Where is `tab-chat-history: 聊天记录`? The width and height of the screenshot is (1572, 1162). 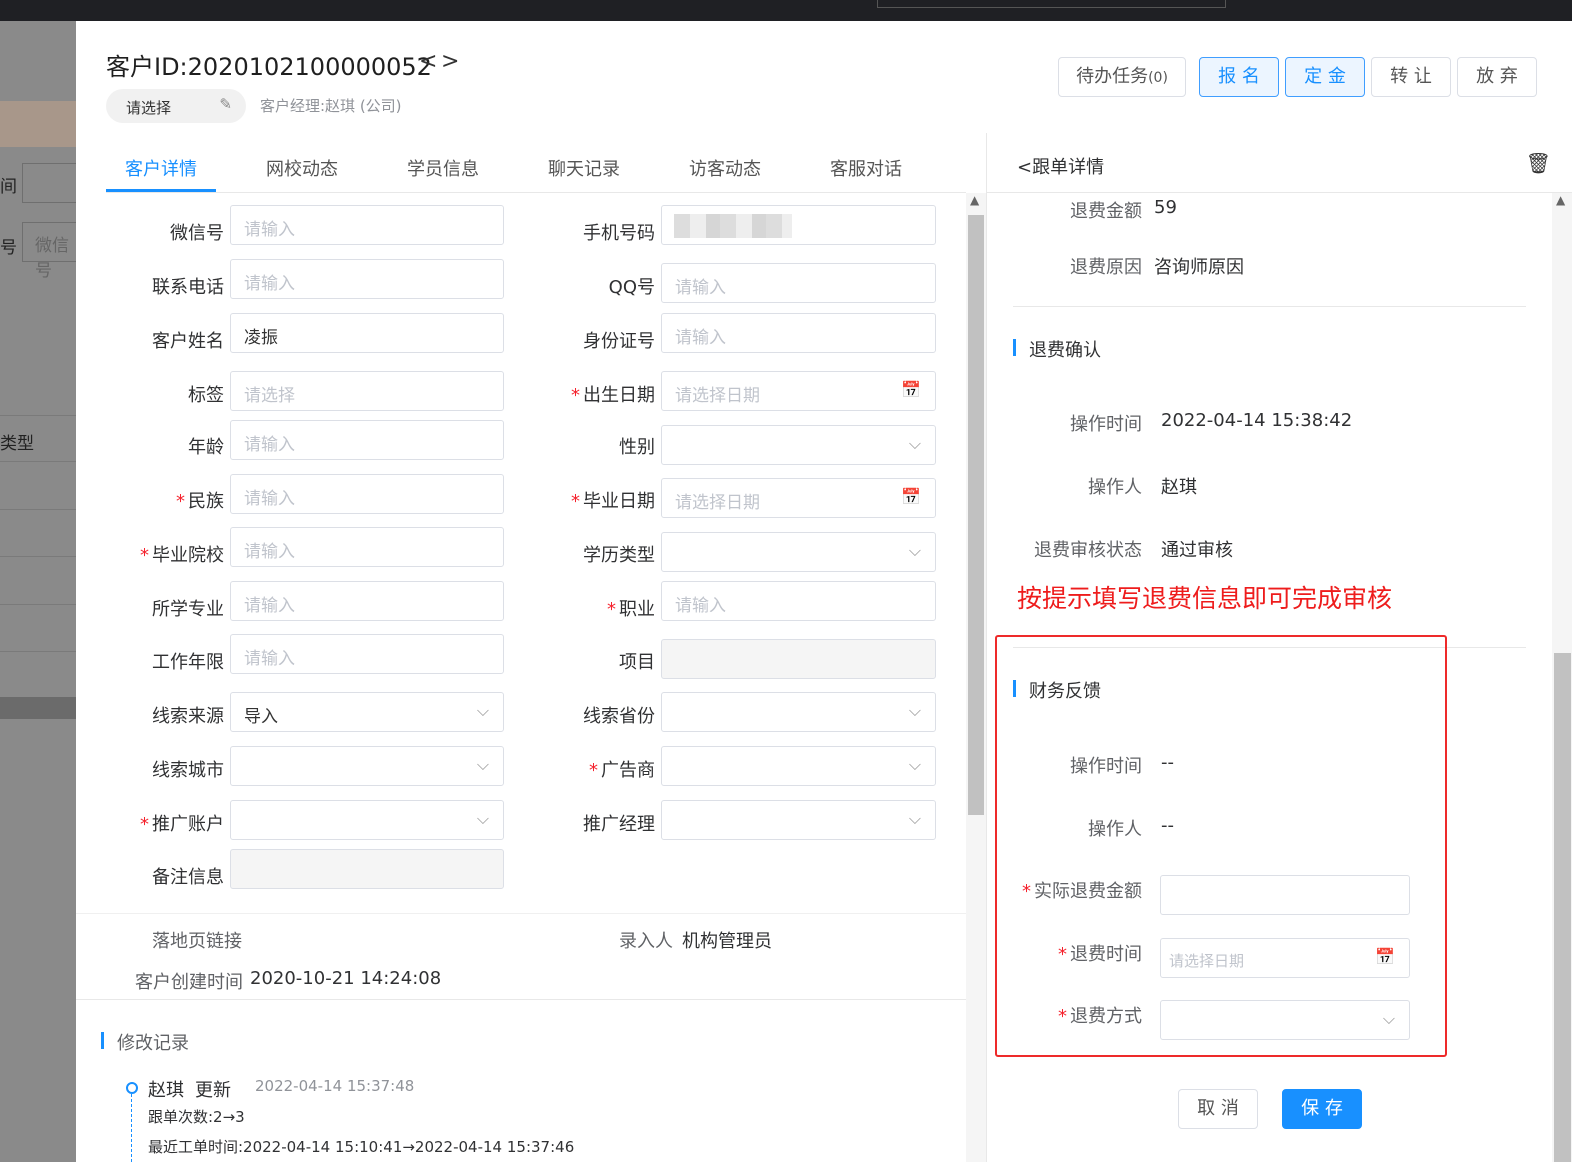 tab-chat-history: 聊天记录 is located at coordinates (584, 168).